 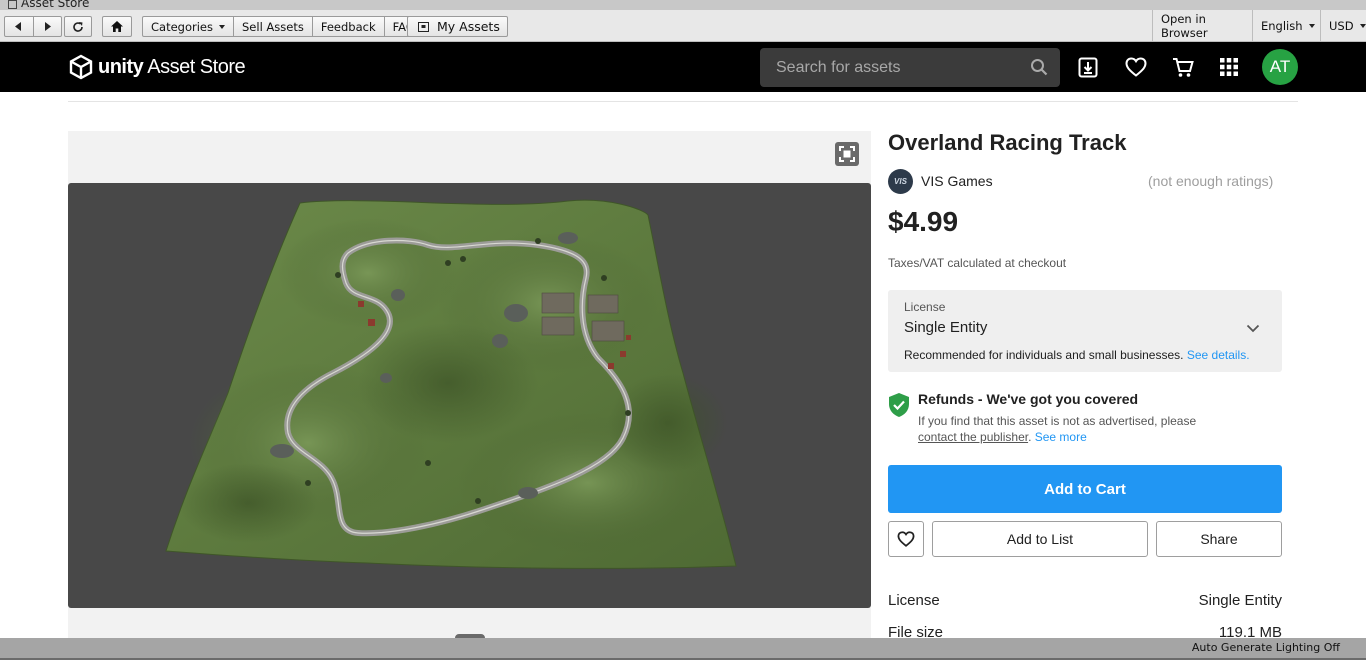 What do you see at coordinates (81, 67) in the screenshot?
I see `unity-cube-icon` at bounding box center [81, 67].